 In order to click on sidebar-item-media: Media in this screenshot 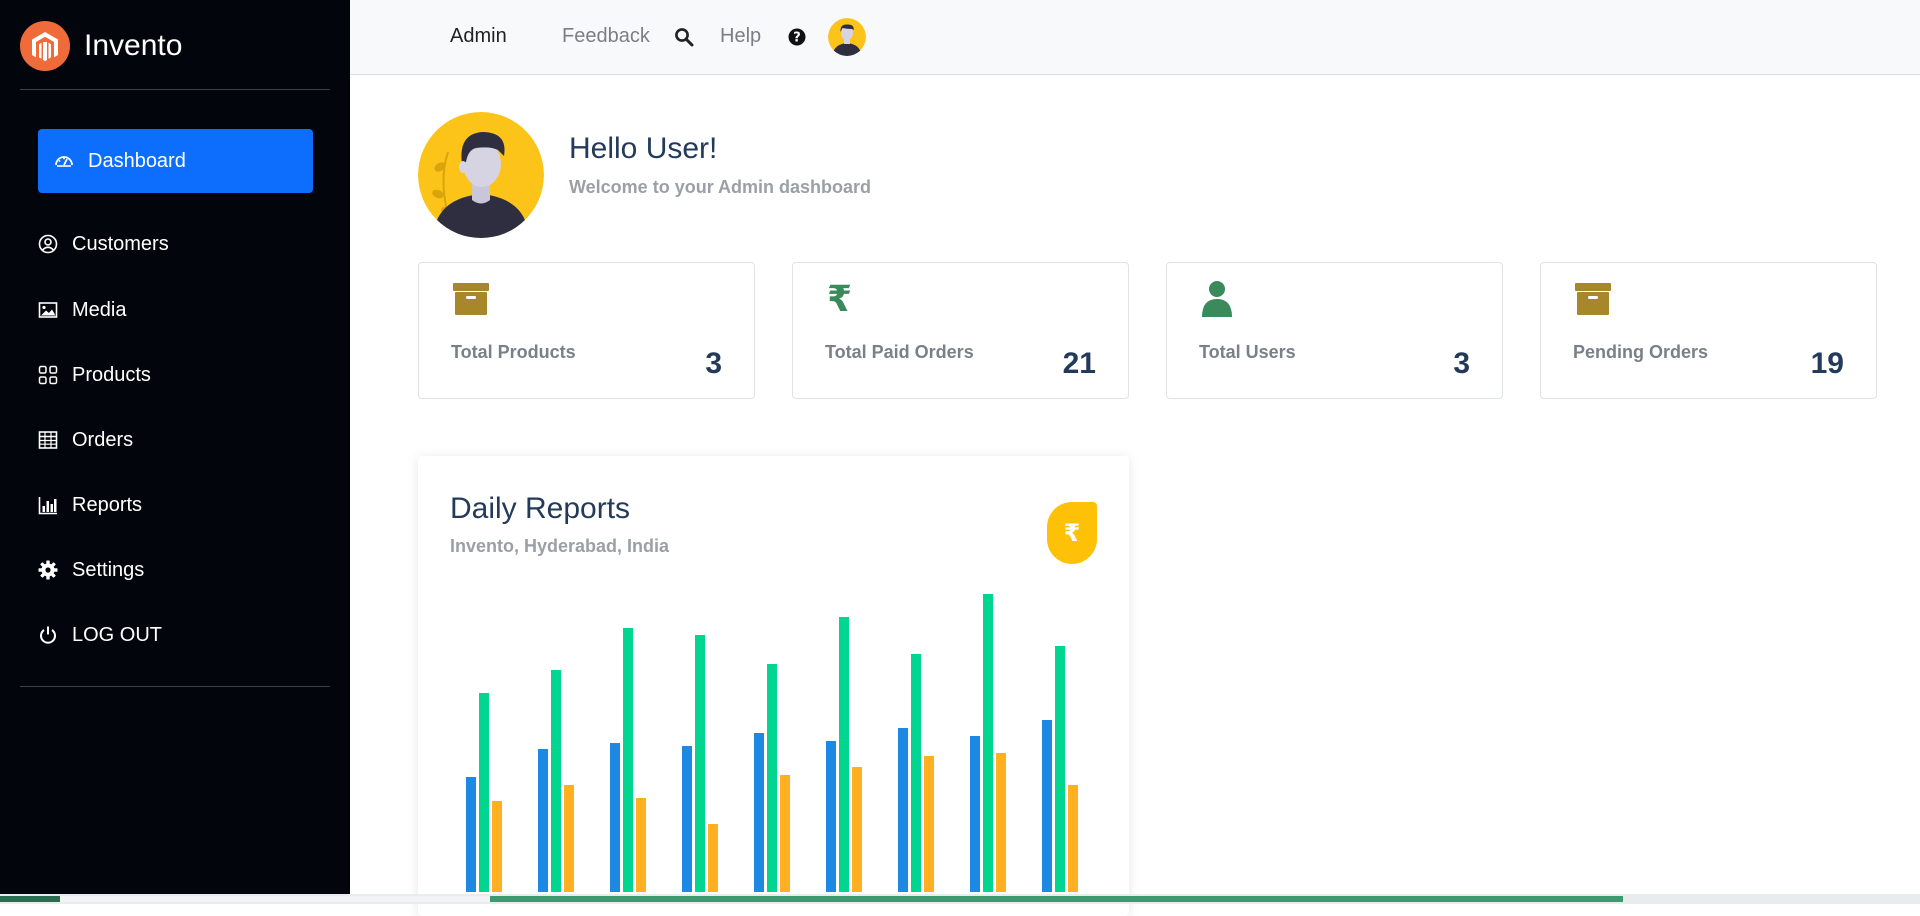, I will do `click(82, 310)`.